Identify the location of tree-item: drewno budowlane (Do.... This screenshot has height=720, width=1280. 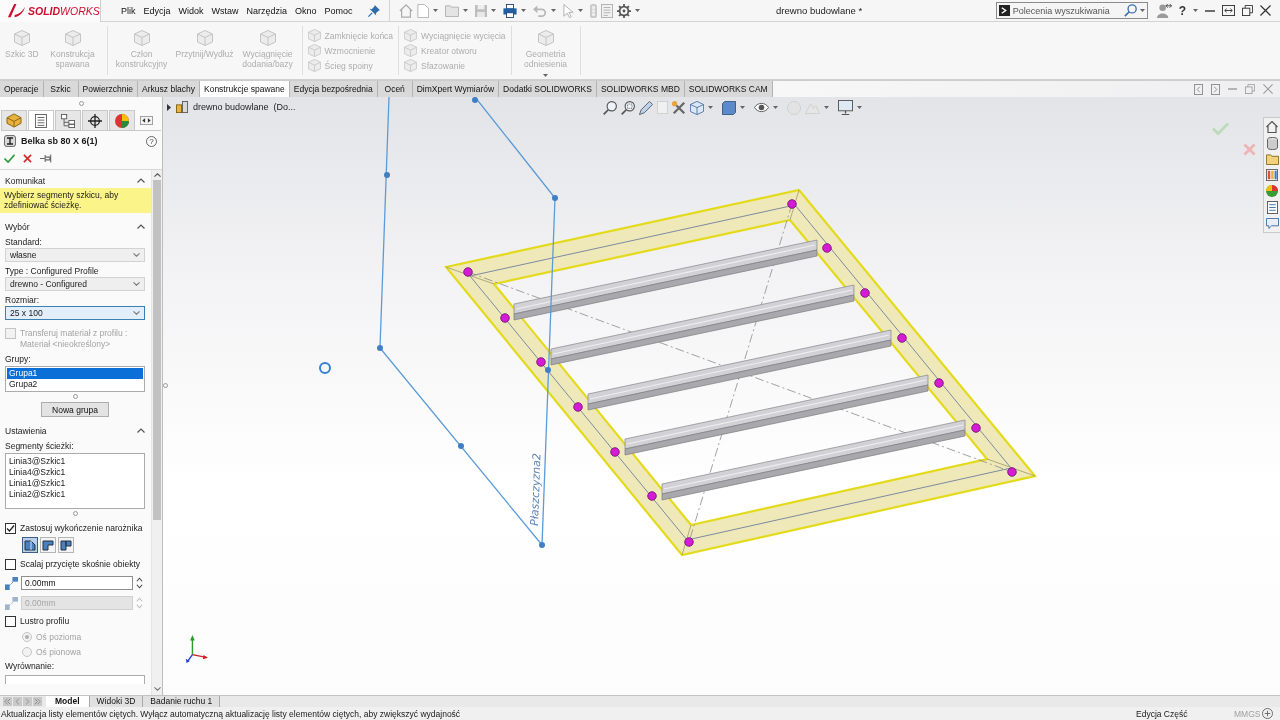
(244, 107).